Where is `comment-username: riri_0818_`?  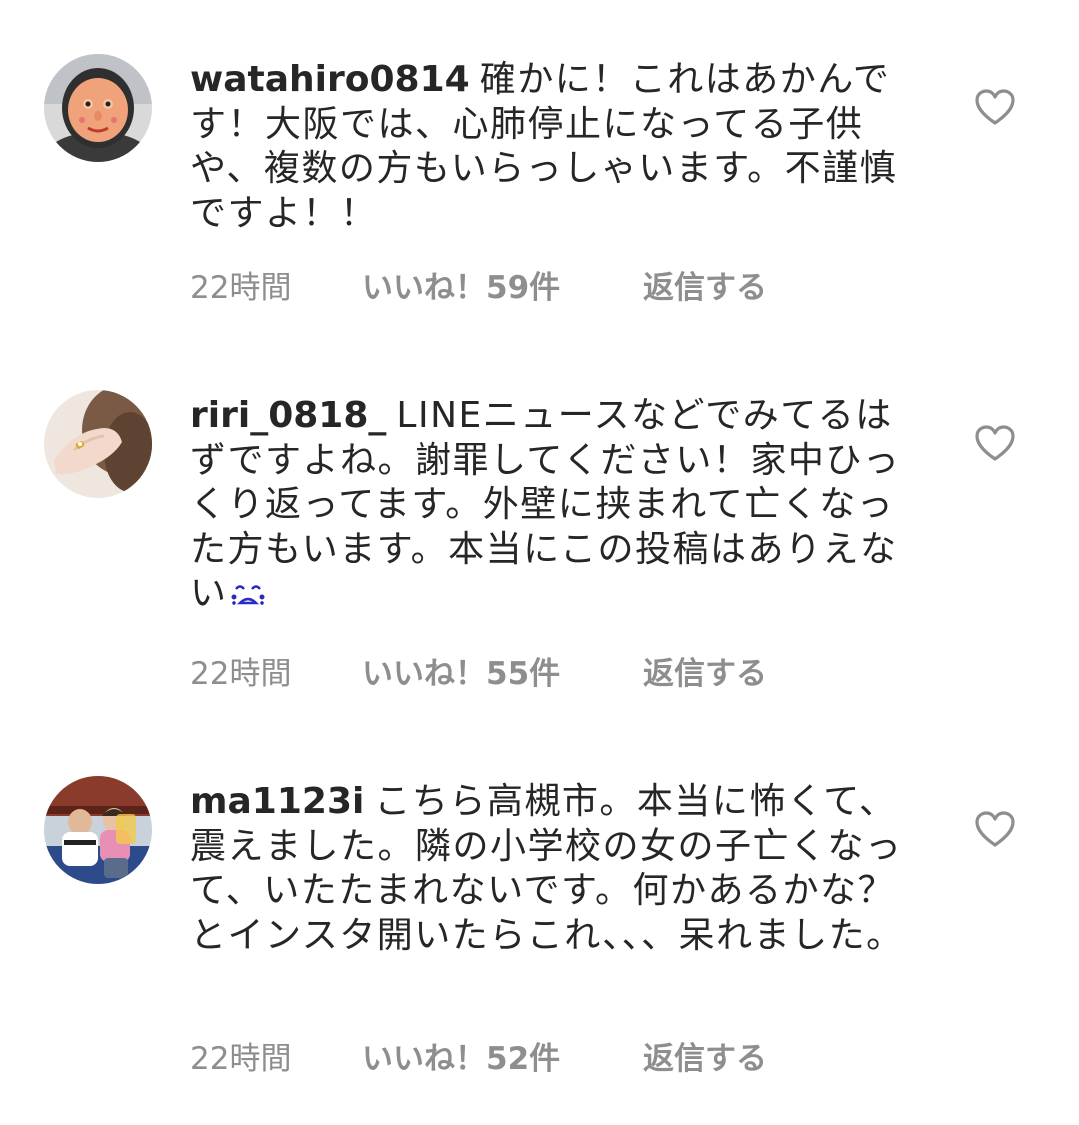 comment-username: riri_0818_ is located at coordinates (288, 415).